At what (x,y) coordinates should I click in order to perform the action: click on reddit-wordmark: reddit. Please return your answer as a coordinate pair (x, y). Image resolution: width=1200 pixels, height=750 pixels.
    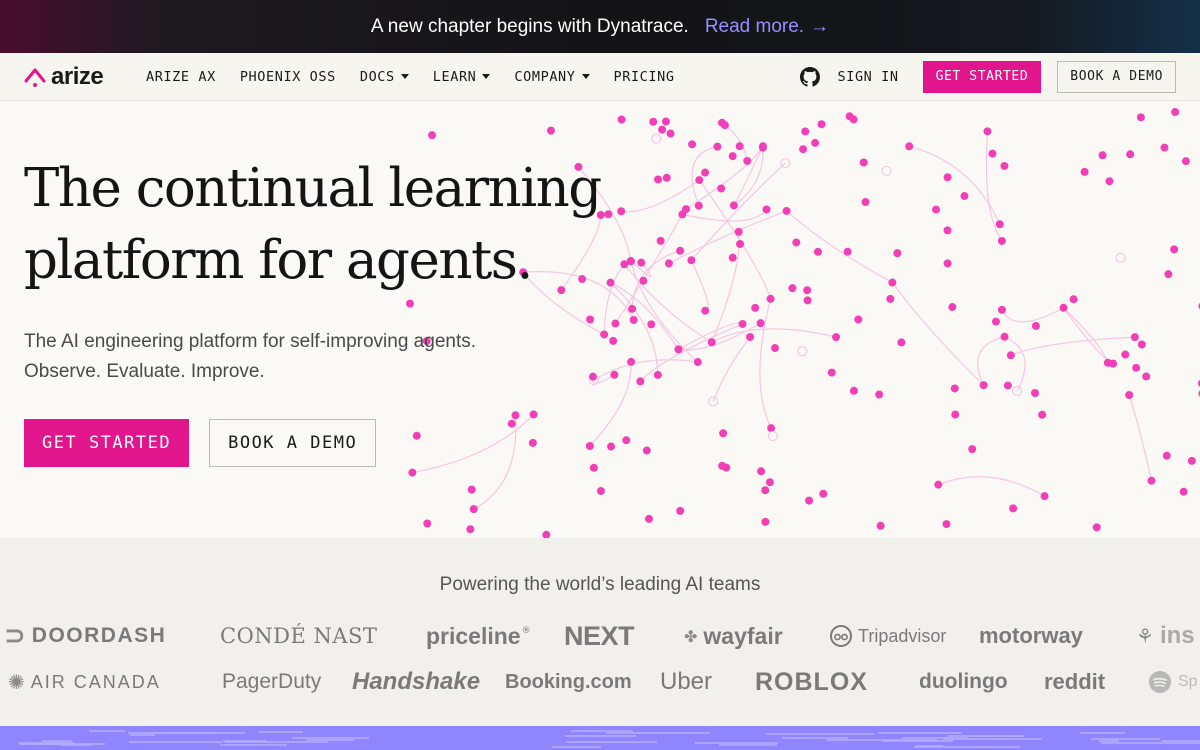
    Looking at the image, I should click on (1075, 681).